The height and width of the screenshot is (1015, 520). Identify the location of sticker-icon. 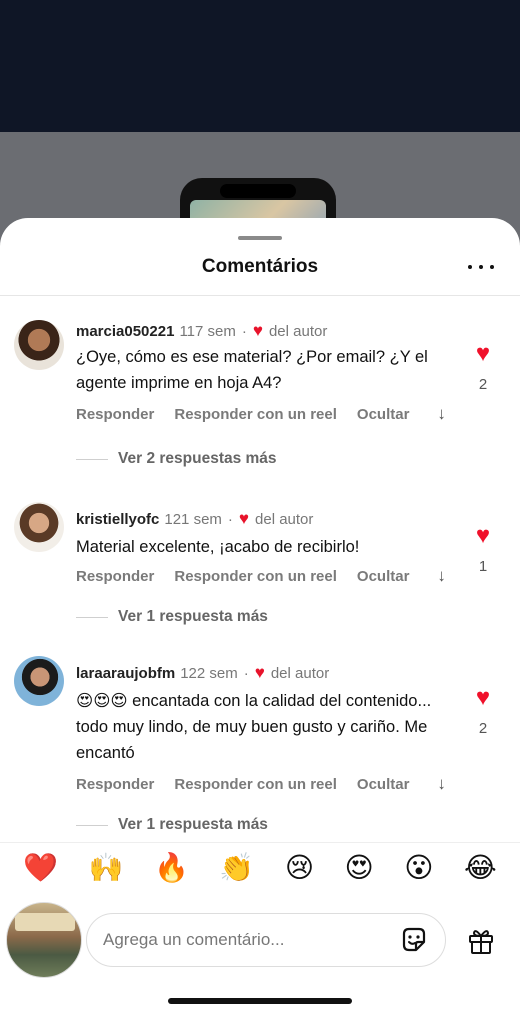
(414, 940).